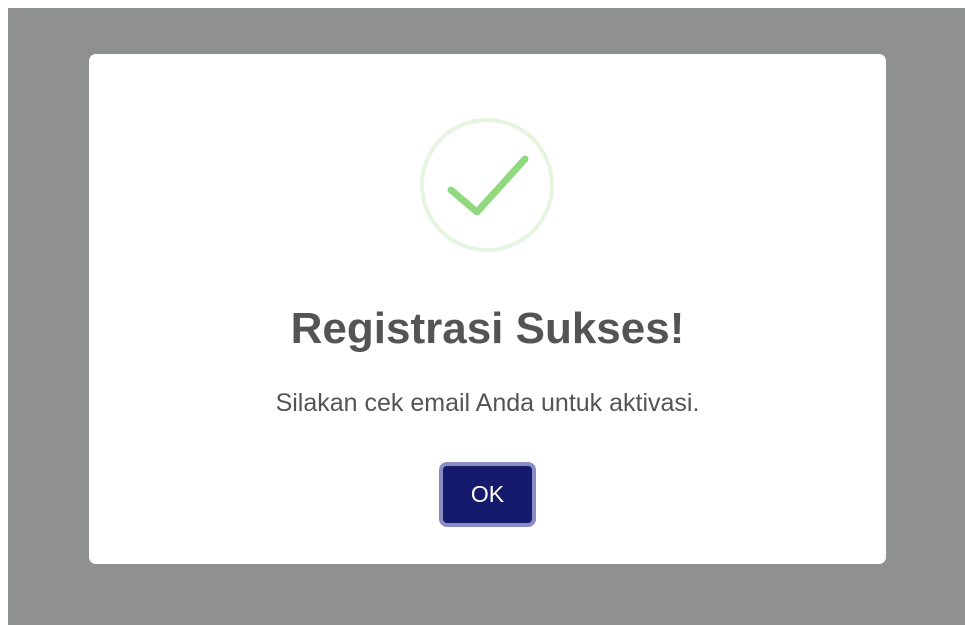 The width and height of the screenshot is (965, 625). I want to click on ok-button: OK, so click(487, 494).